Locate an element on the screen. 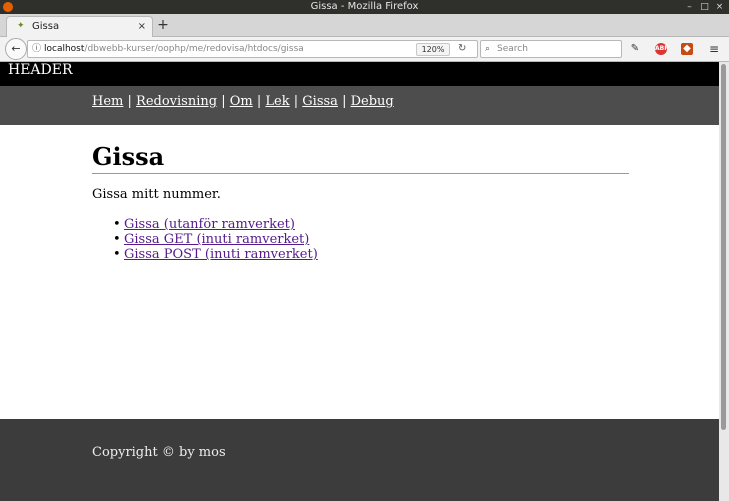 This screenshot has height=501, width=729. window-title: Gissa - Mozilla Firefox is located at coordinates (364, 6).